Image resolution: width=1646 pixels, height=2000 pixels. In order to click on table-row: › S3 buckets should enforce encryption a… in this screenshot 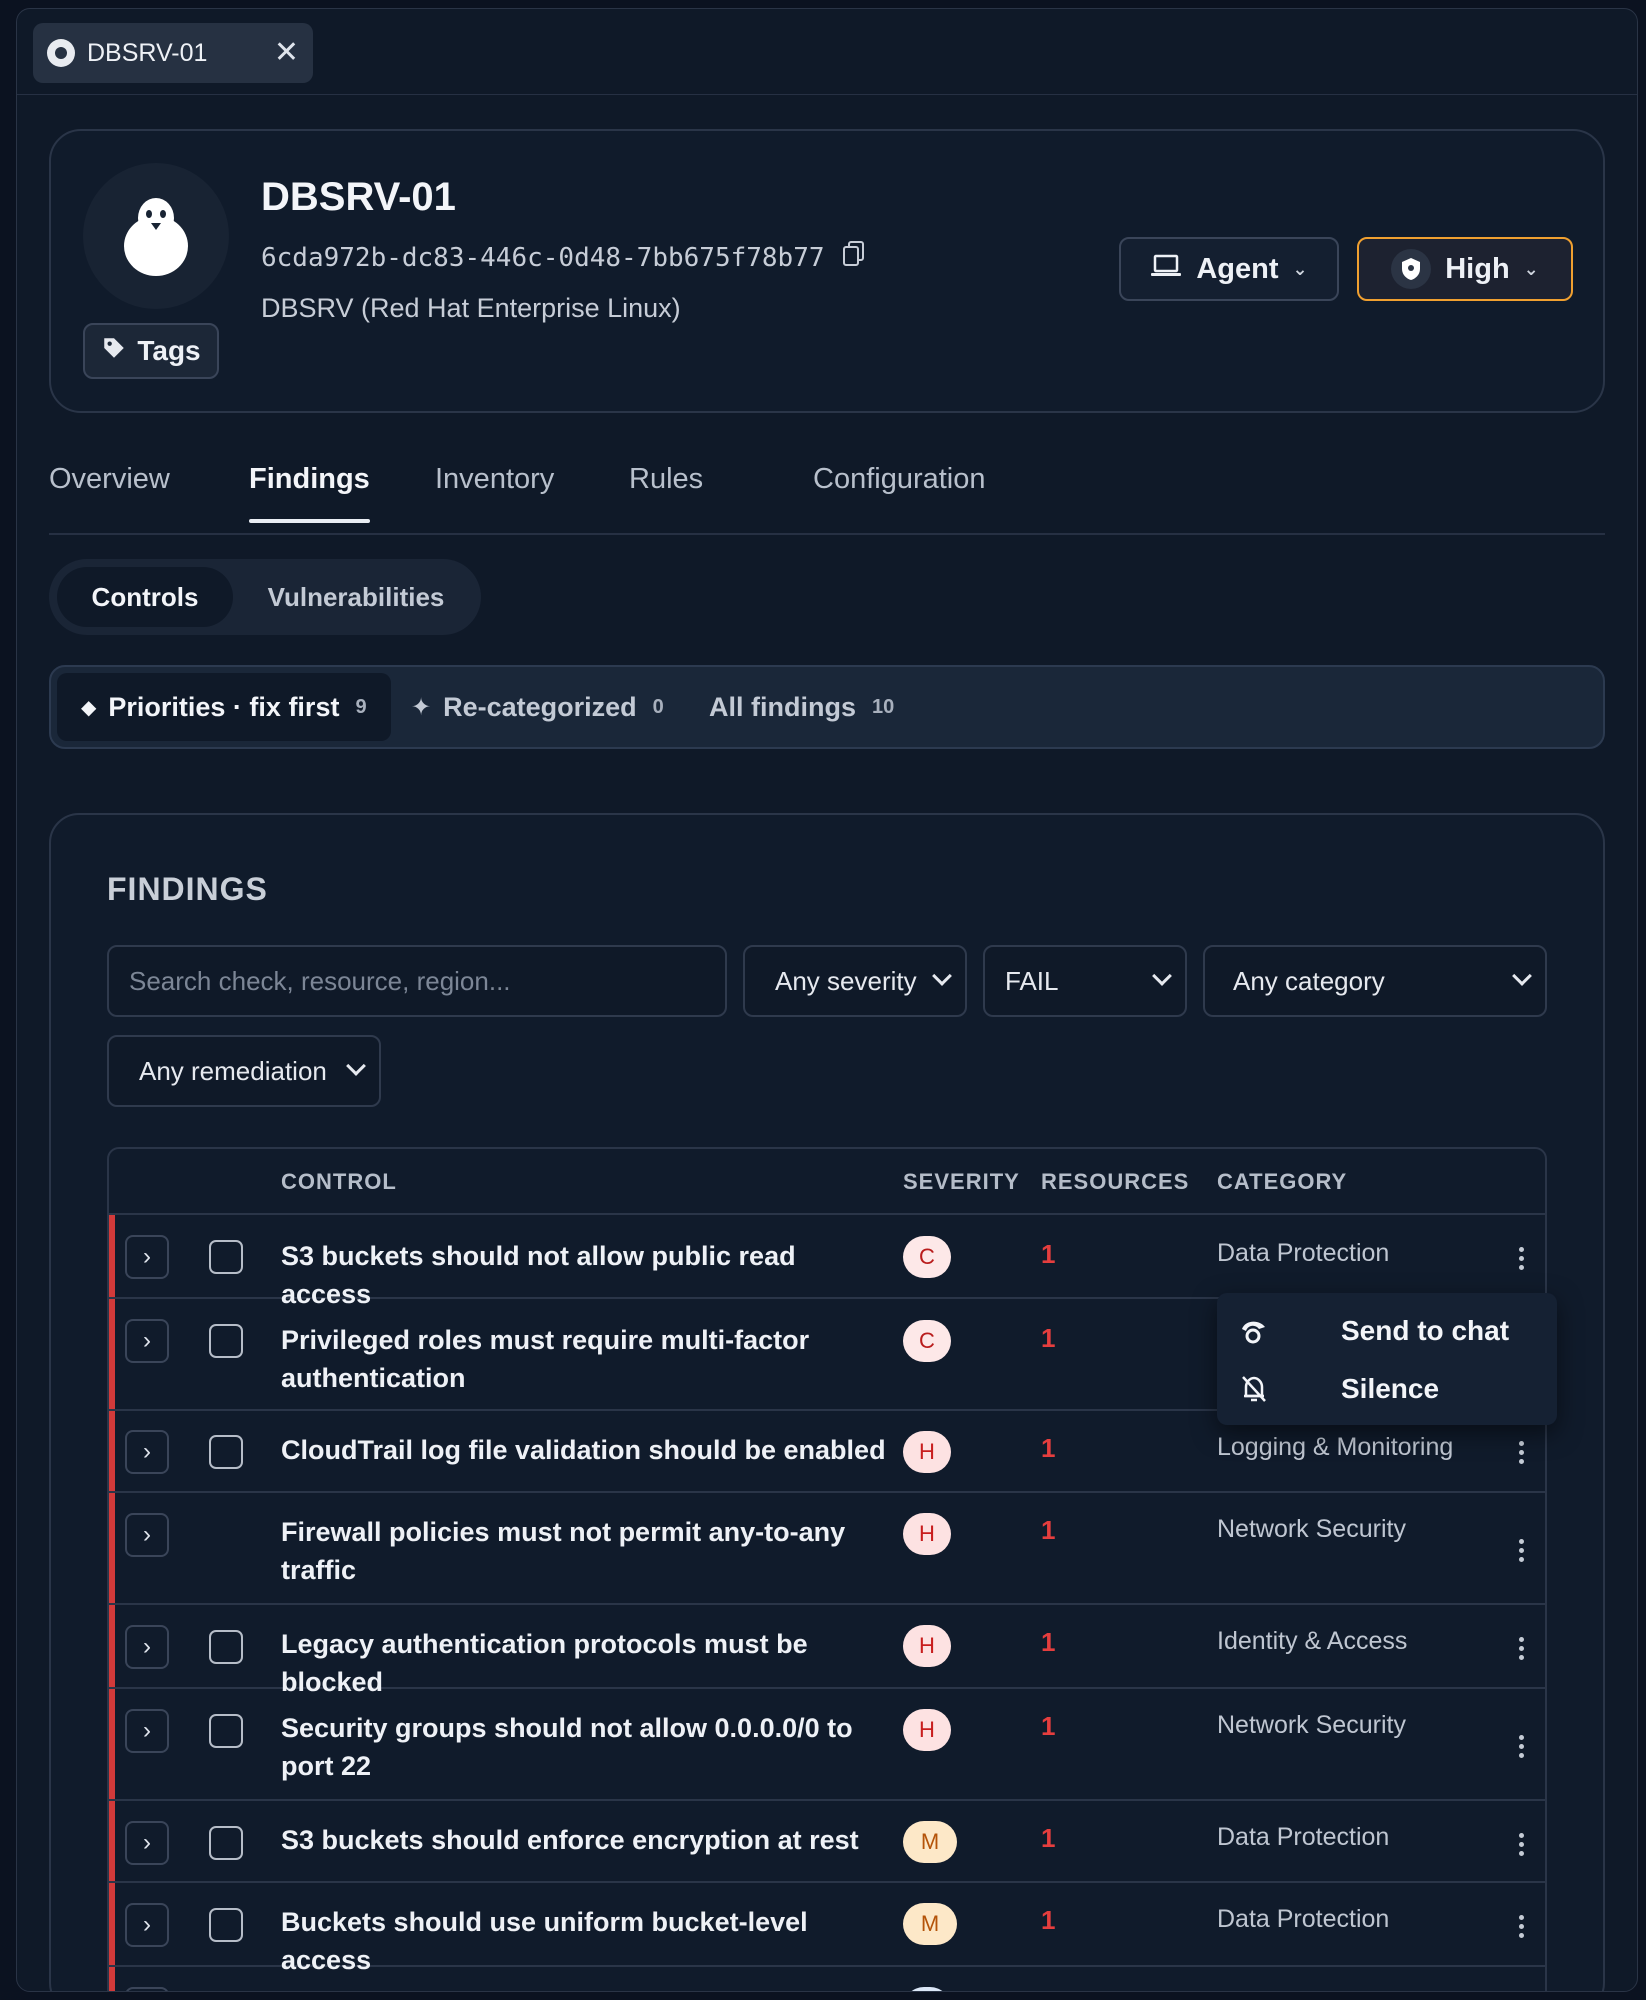, I will do `click(827, 1842)`.